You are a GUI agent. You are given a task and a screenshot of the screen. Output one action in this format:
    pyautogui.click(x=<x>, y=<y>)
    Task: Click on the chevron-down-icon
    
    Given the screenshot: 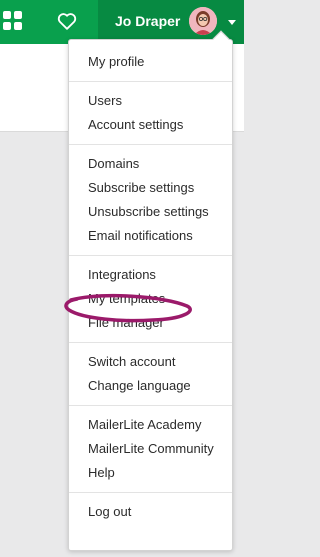 What is the action you would take?
    pyautogui.click(x=232, y=22)
    